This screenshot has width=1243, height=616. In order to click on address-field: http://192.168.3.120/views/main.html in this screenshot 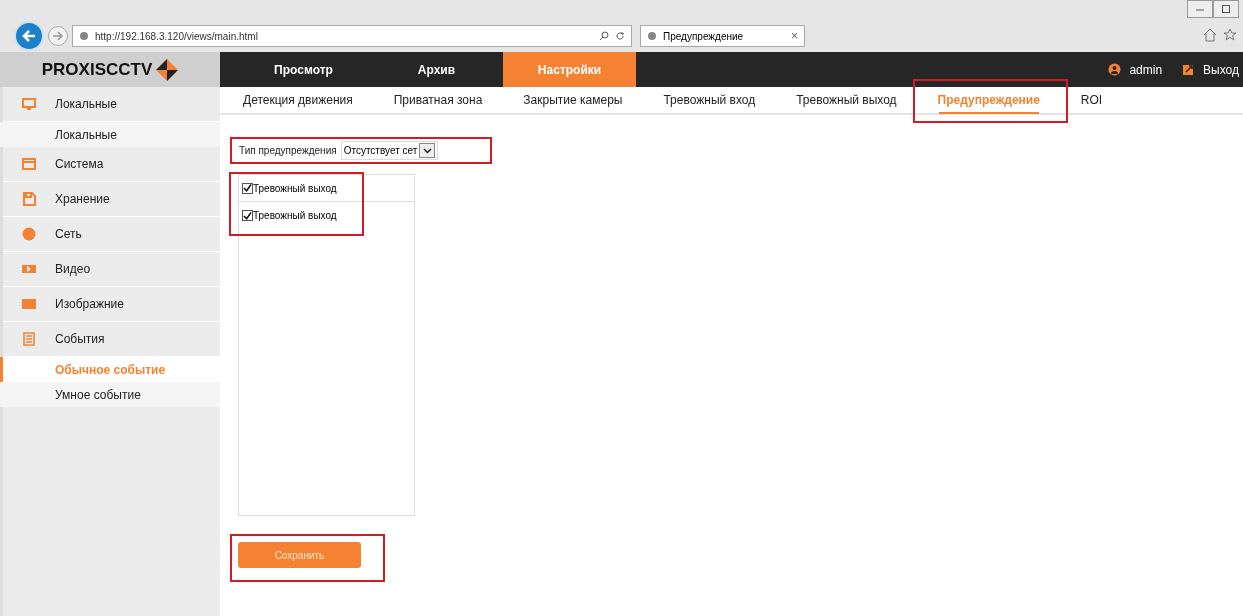, I will do `click(352, 36)`.